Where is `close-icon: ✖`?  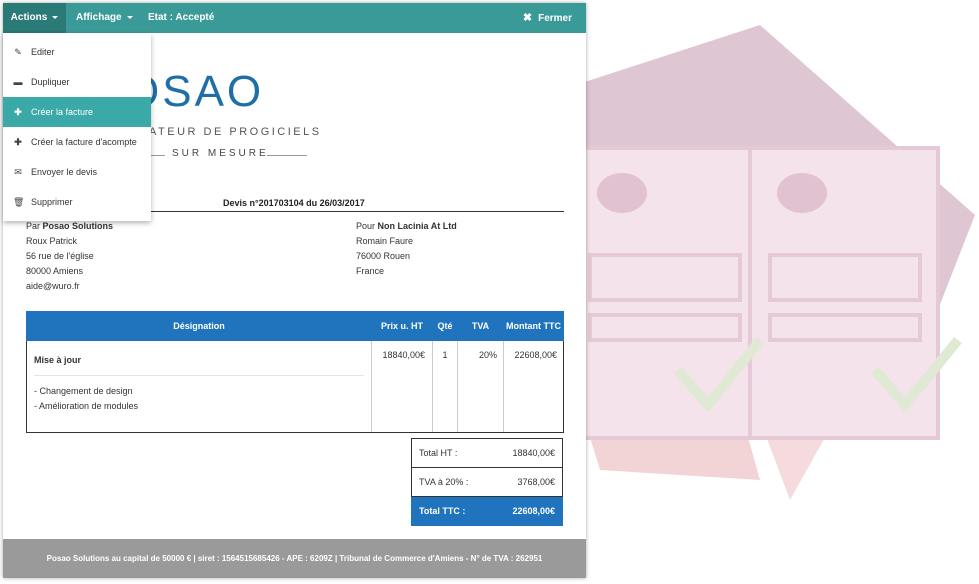
close-icon: ✖ is located at coordinates (527, 18).